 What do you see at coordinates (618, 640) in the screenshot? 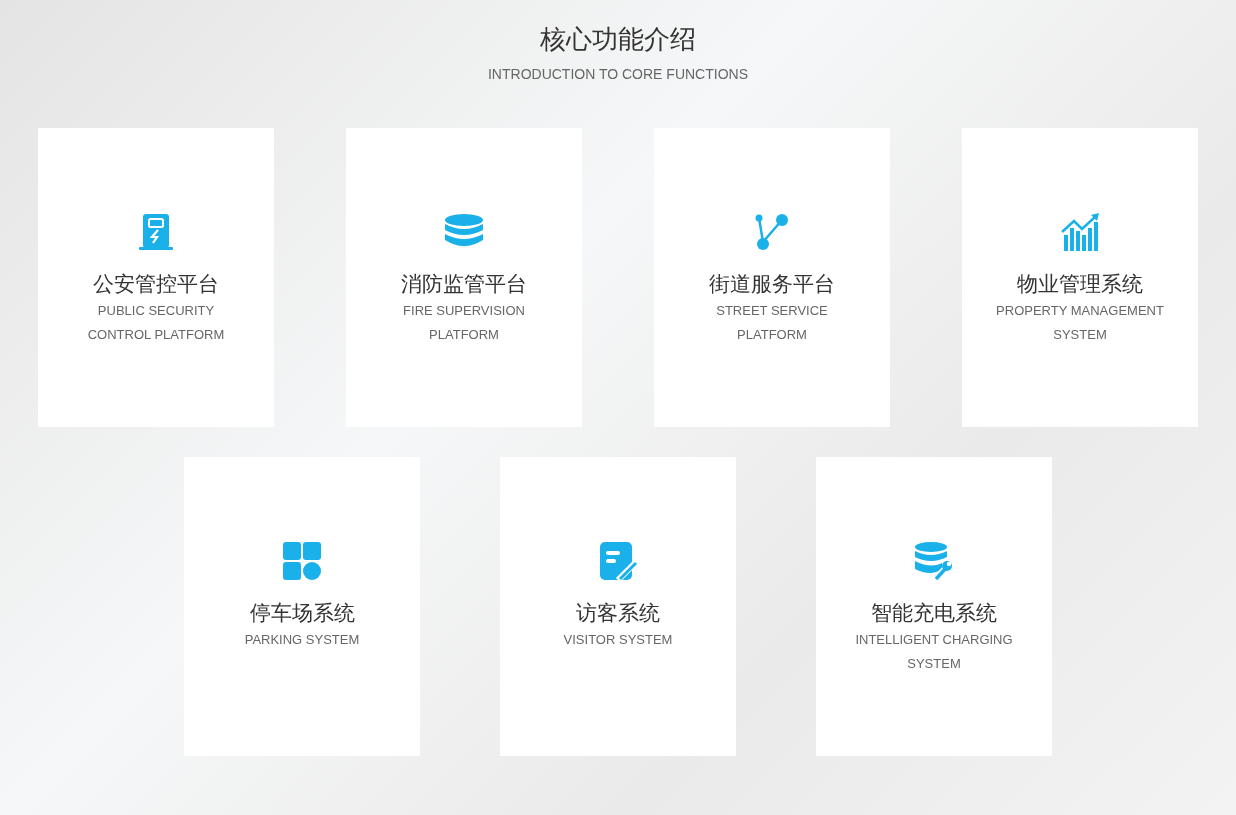
I see `feature-subtitle: VISITOR SYSTEM` at bounding box center [618, 640].